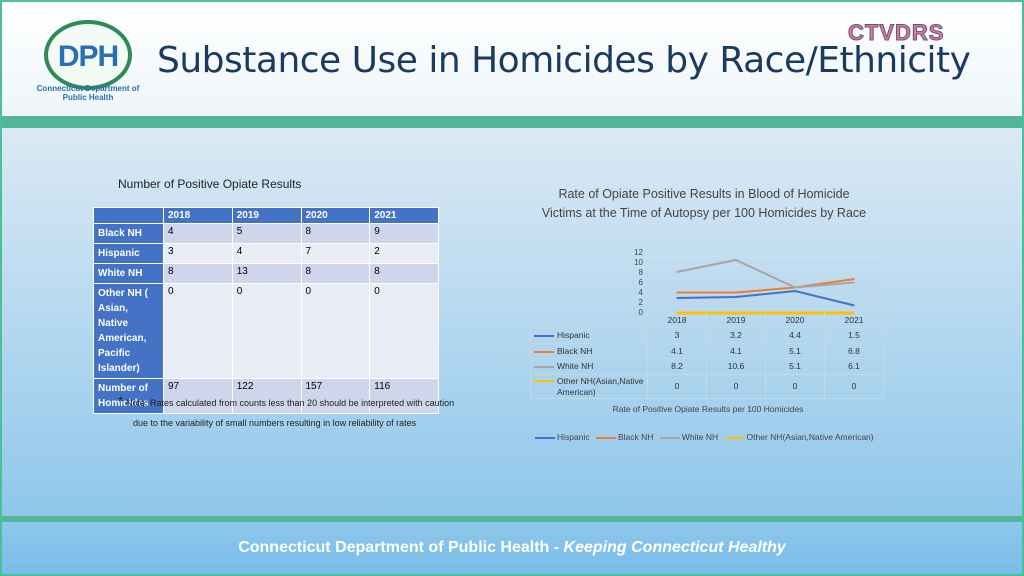 Image resolution: width=1024 pixels, height=576 pixels. What do you see at coordinates (638, 252) in the screenshot?
I see `y-tick-label: 12` at bounding box center [638, 252].